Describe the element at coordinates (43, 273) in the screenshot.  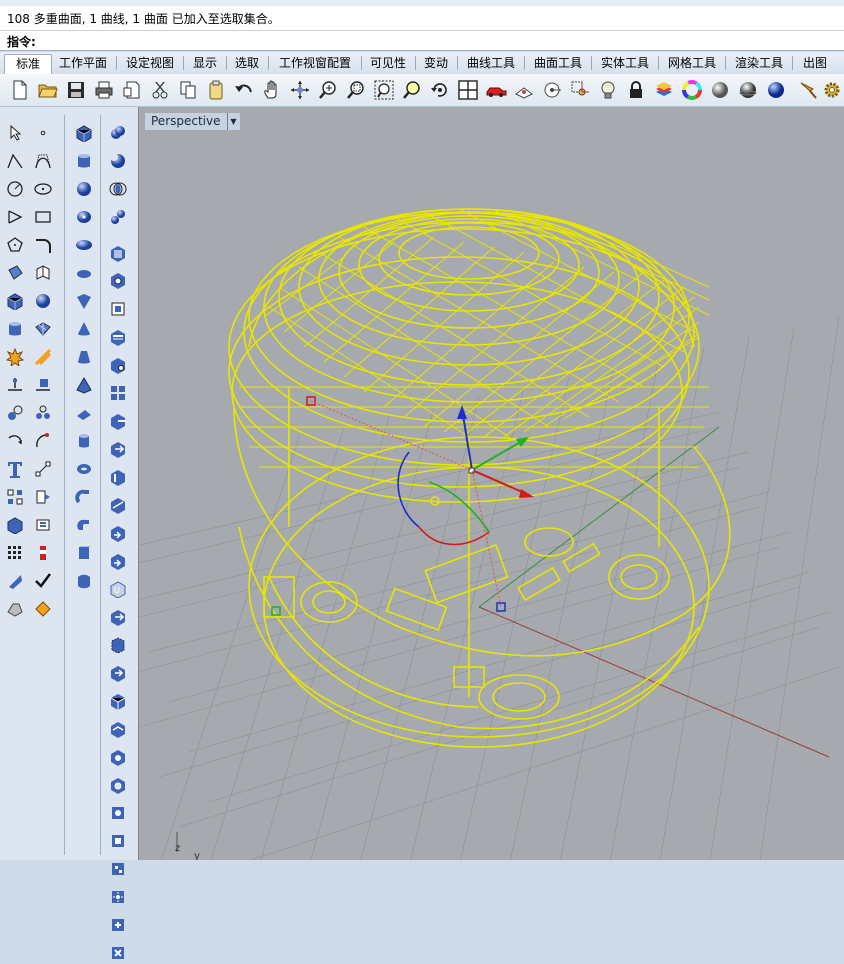
I see `extrude-surface-icon` at that location.